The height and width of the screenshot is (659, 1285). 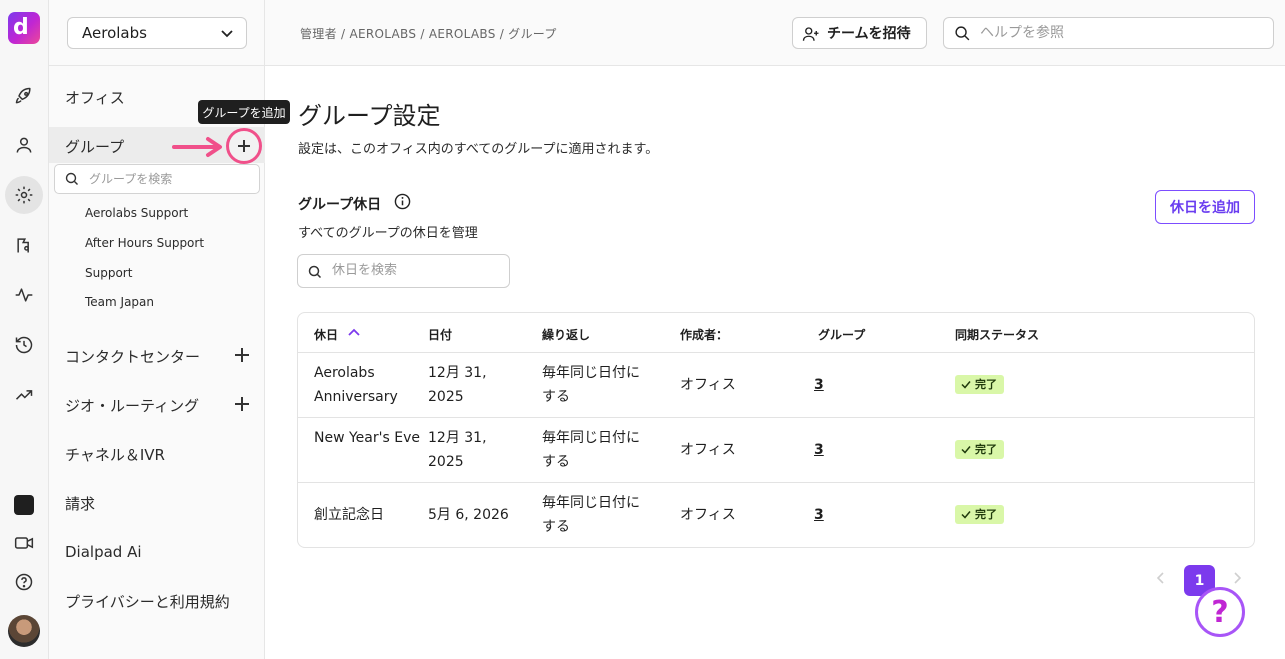 I want to click on sidebar-item-dialpad-ai: Dialpad Ai, so click(x=103, y=552).